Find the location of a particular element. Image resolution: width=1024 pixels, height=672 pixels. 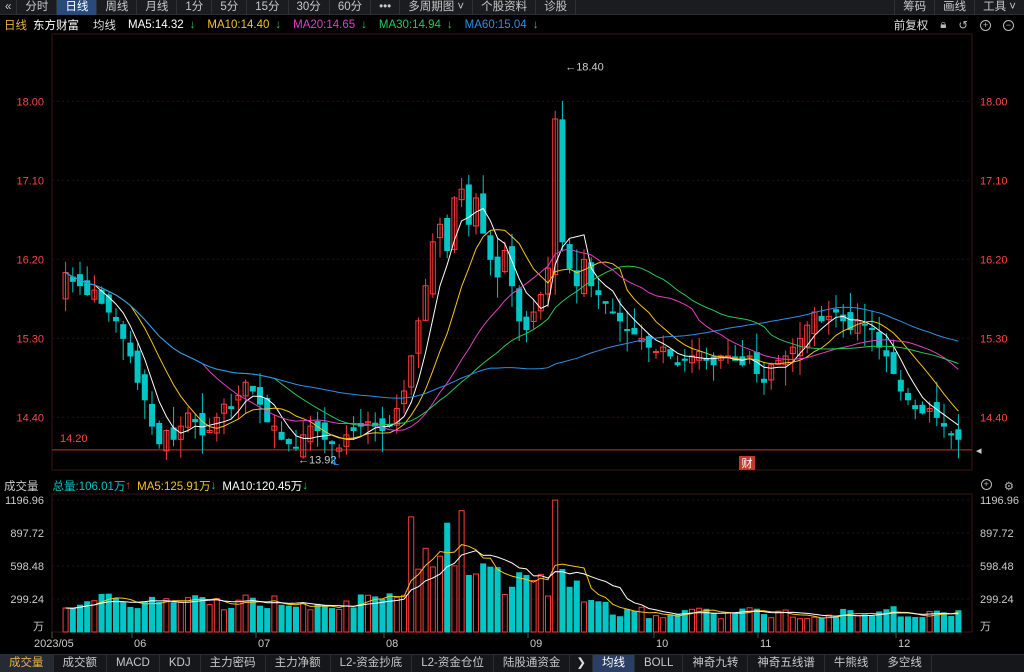

overlay-tab-0: 均线 is located at coordinates (614, 663).